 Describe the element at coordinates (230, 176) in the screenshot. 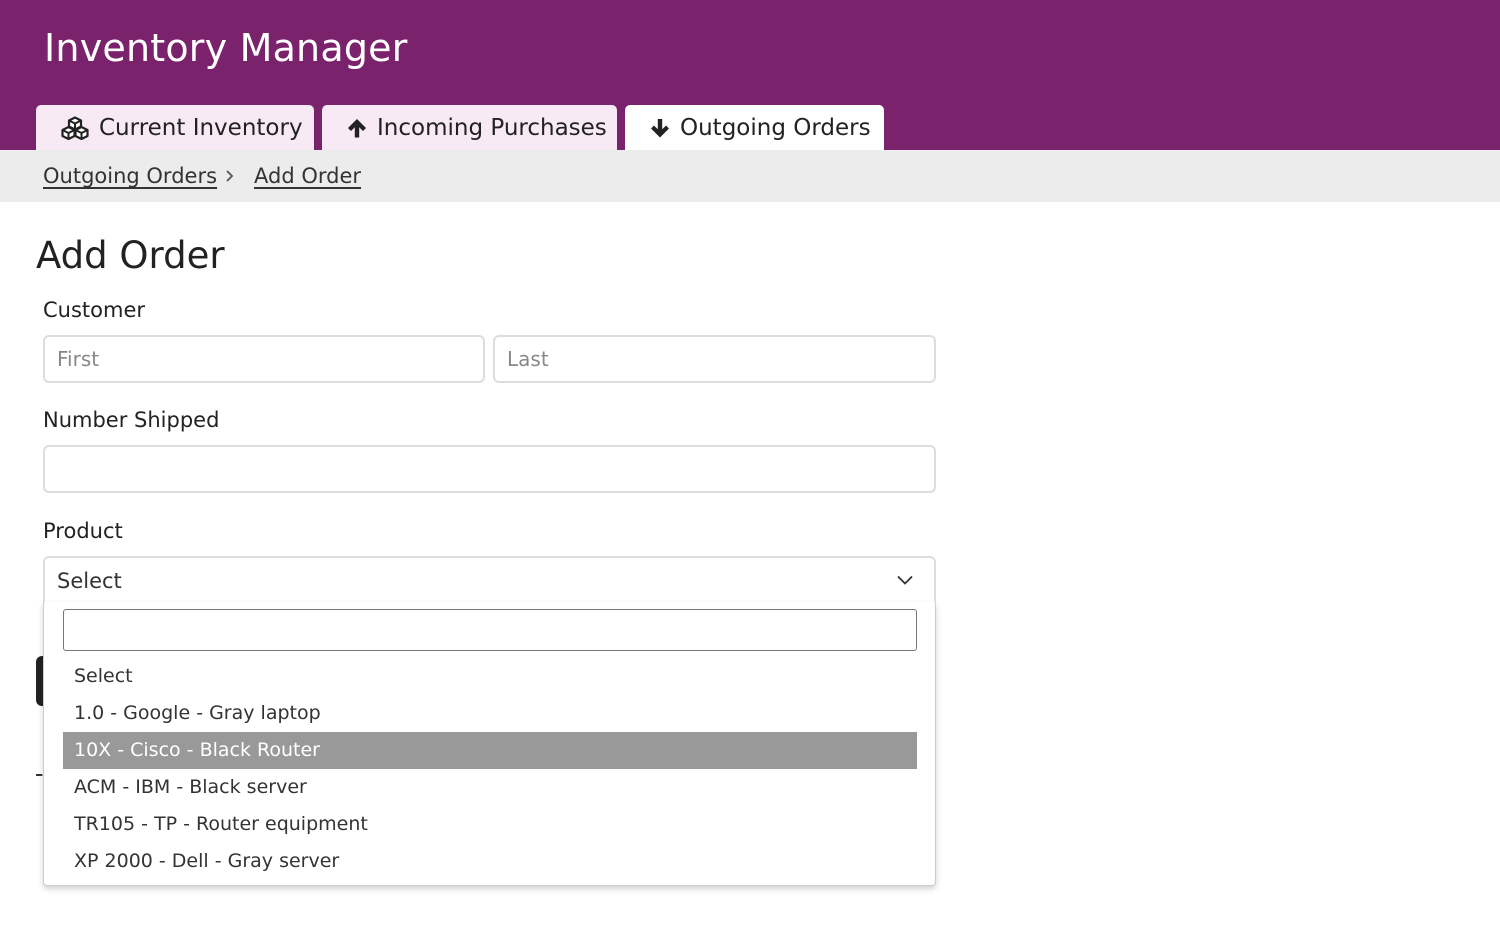

I see `chevron-right-icon` at that location.